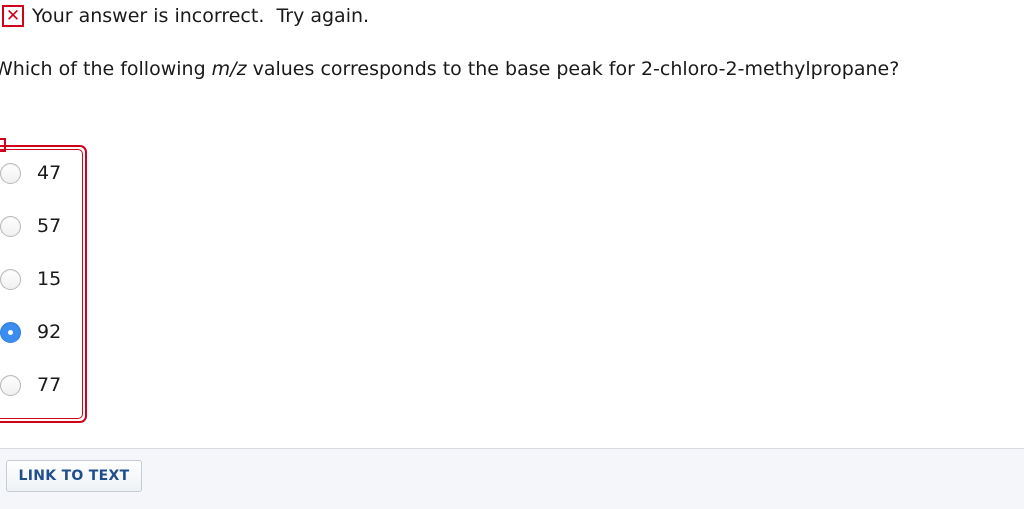 This screenshot has height=509, width=1024. What do you see at coordinates (512, 478) in the screenshot?
I see `footer-bar: LINK TO TEXT` at bounding box center [512, 478].